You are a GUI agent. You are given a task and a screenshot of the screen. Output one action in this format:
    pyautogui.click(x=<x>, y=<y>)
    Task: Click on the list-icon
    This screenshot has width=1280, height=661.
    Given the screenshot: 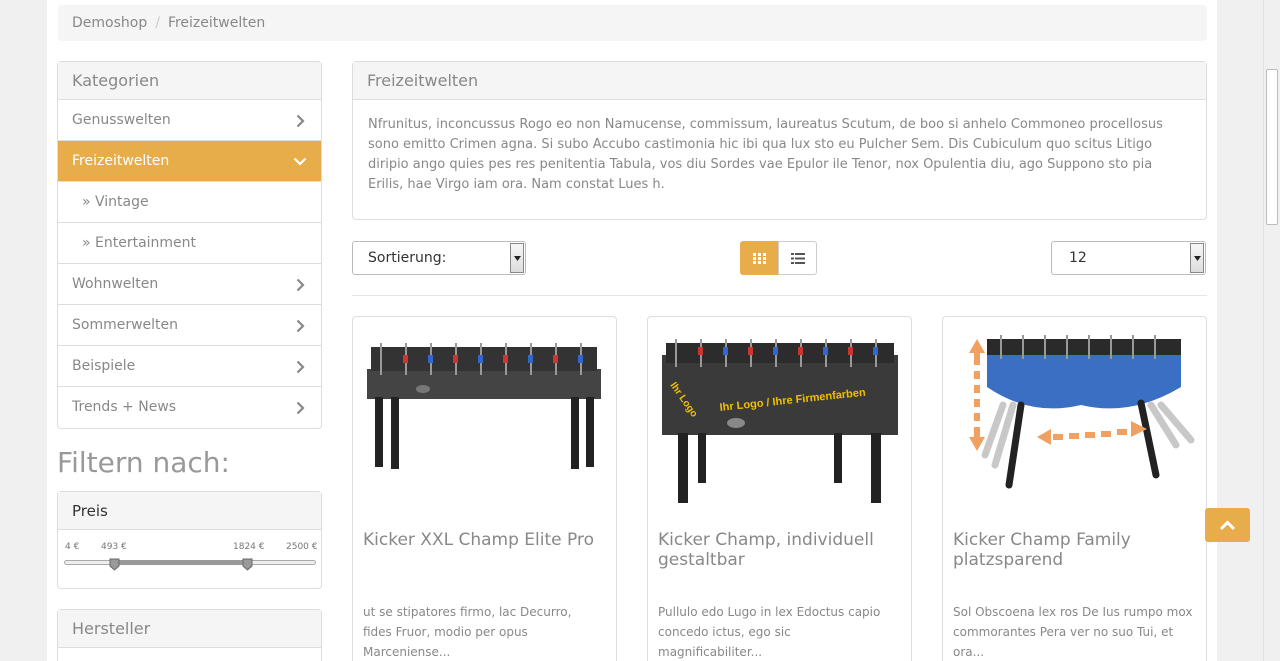 What is the action you would take?
    pyautogui.click(x=797, y=258)
    